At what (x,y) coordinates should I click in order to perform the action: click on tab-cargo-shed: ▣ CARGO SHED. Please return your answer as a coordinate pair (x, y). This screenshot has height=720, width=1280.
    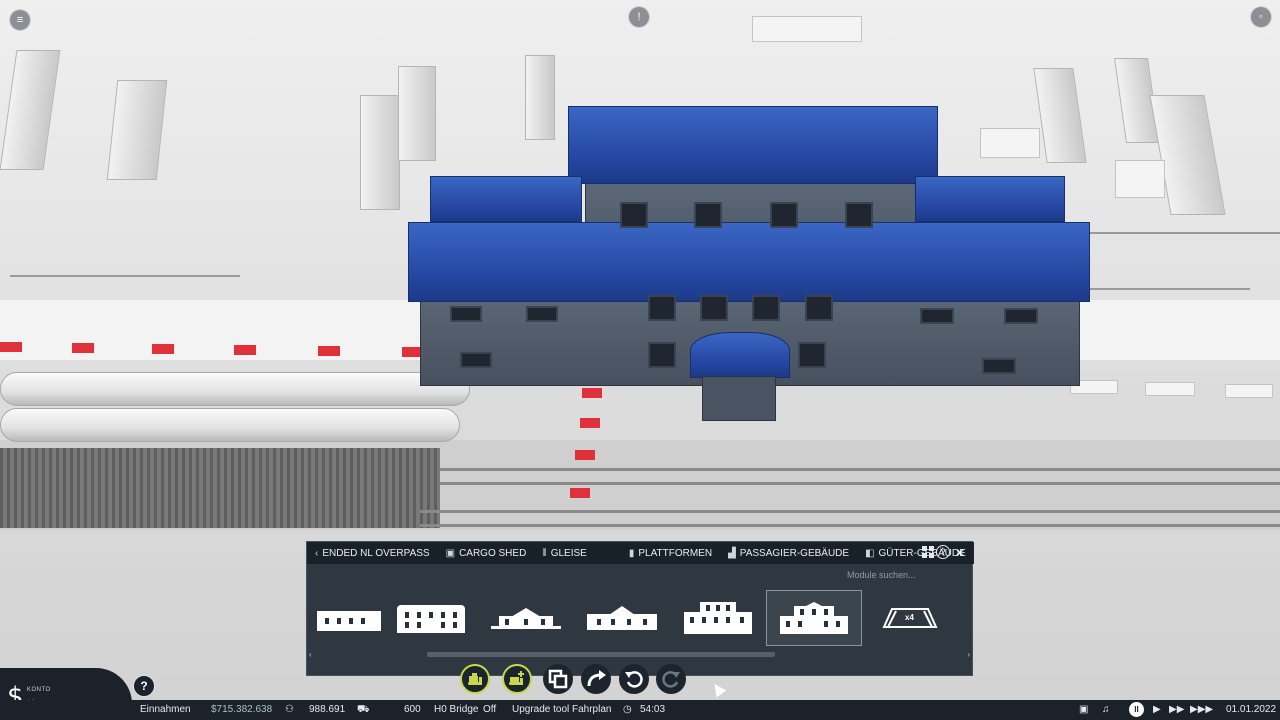
    Looking at the image, I should click on (486, 553).